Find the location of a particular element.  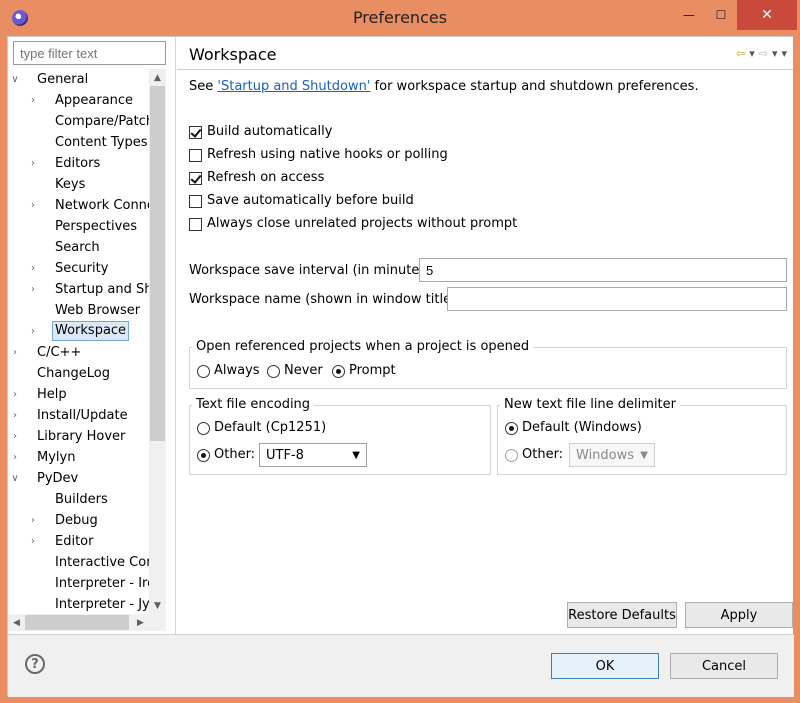

tree-item: Interpreter - Jyt is located at coordinates (81, 603).